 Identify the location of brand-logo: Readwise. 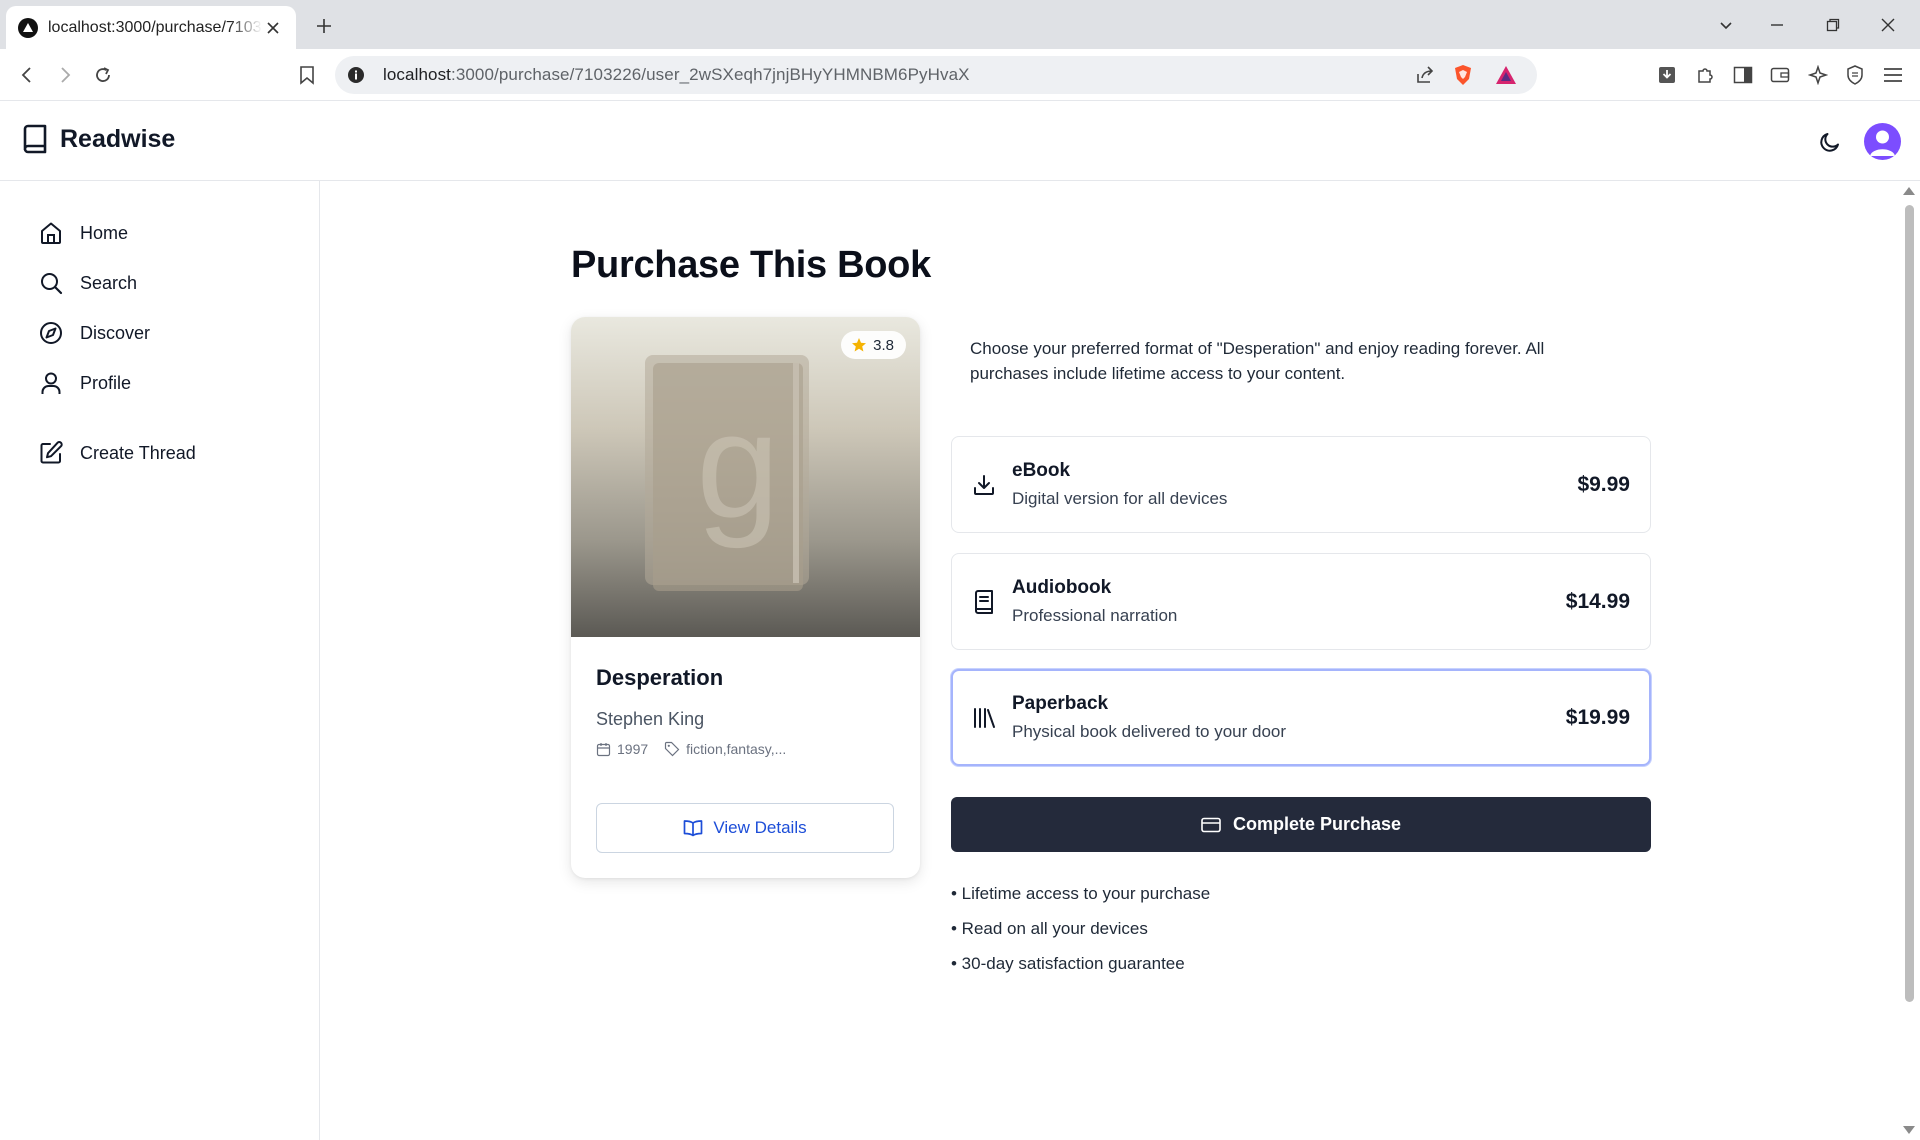
(97, 139).